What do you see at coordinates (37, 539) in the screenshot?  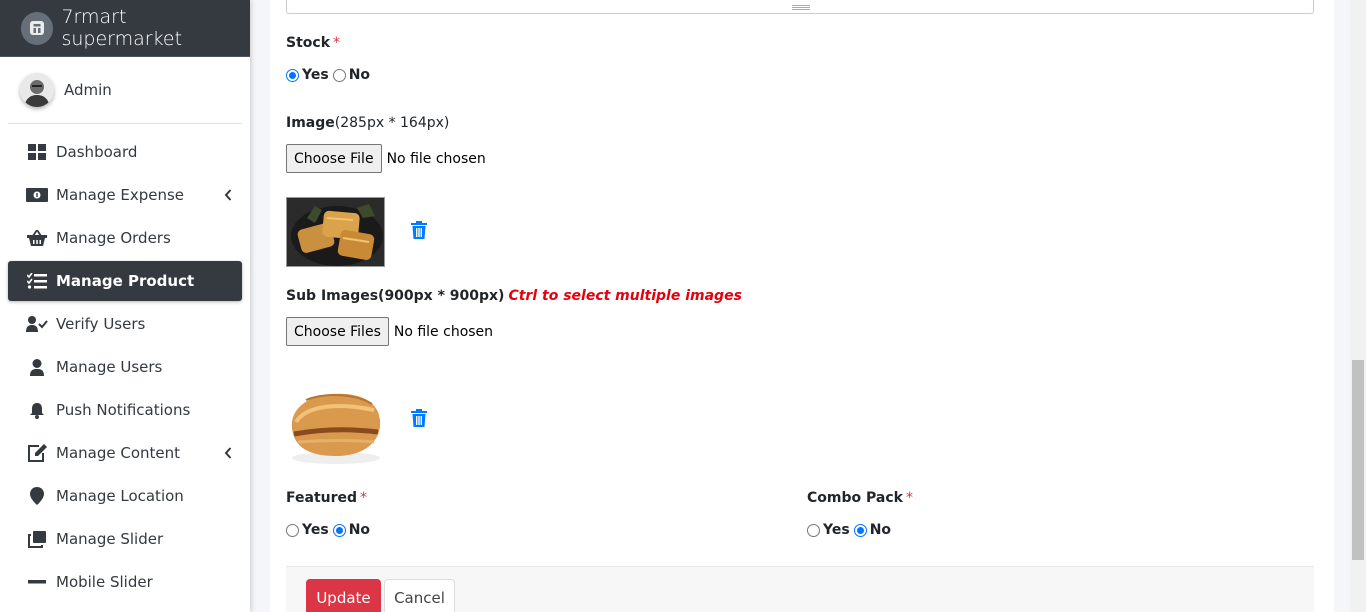 I see `clone-icon` at bounding box center [37, 539].